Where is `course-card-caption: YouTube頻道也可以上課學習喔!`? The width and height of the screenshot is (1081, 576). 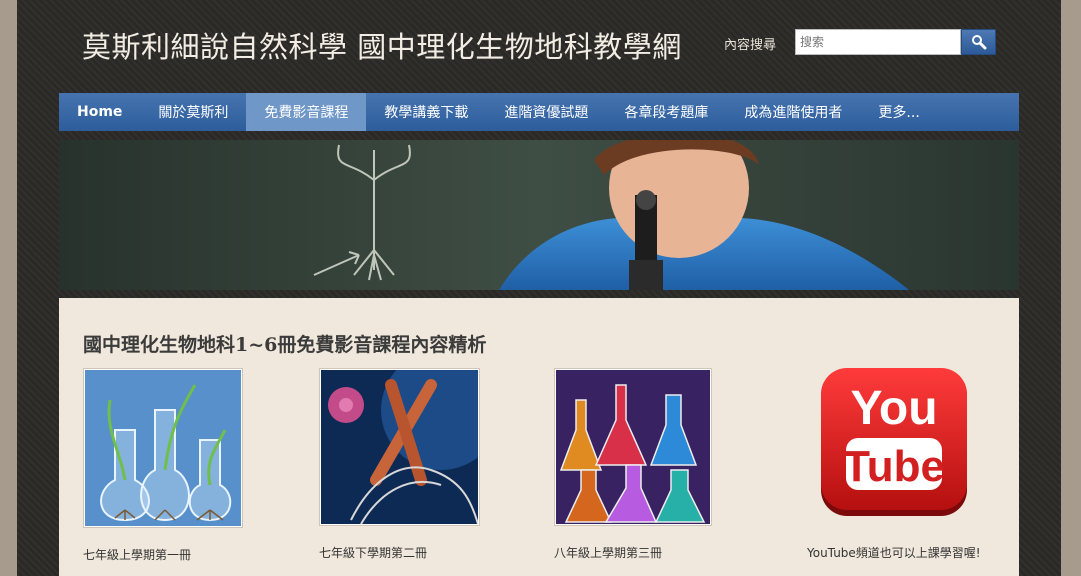 course-card-caption: YouTube頻道也可以上課學習喔! is located at coordinates (894, 552).